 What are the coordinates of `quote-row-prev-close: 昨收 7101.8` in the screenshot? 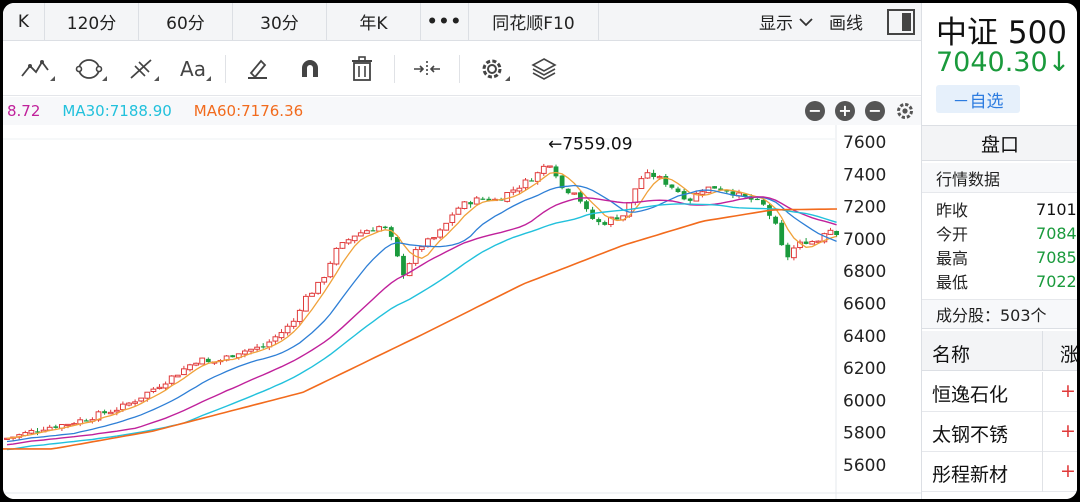 It's located at (1006, 209).